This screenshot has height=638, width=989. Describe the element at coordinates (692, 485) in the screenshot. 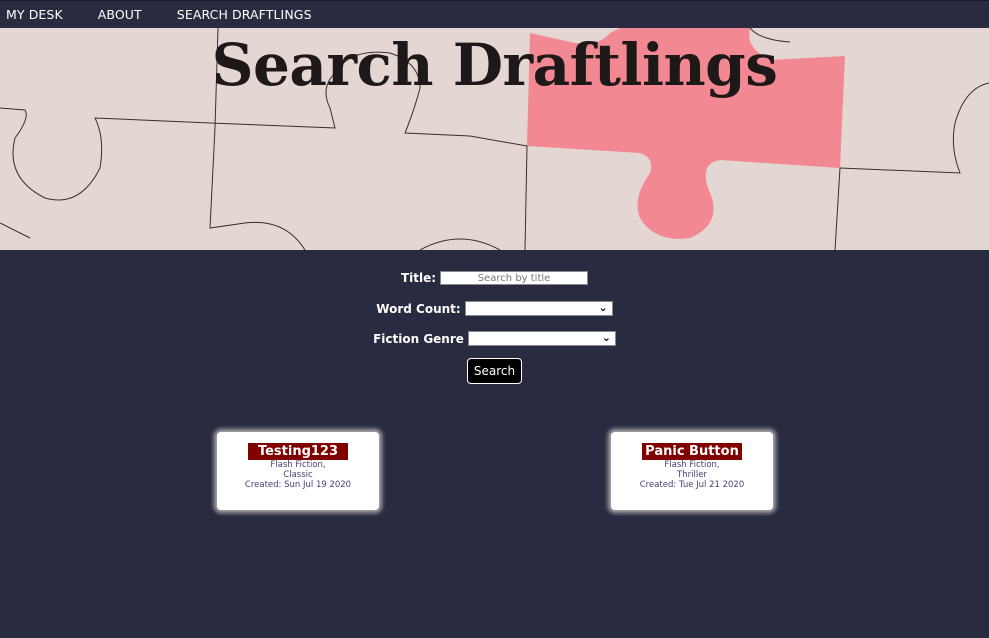

I see `draftling-created: Created: Tue Jul 21 2020` at that location.